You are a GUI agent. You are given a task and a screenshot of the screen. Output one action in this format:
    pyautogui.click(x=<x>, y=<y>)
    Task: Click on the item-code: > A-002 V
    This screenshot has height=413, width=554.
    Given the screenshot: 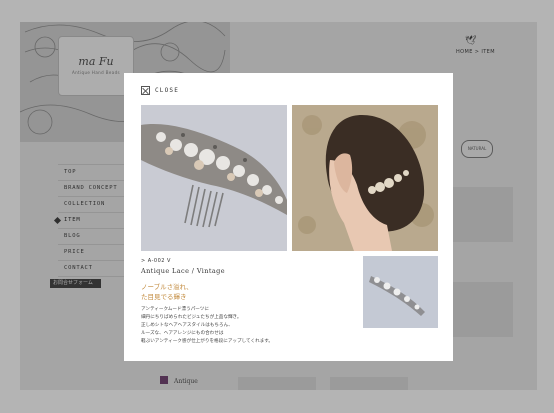 What is the action you would take?
    pyautogui.click(x=156, y=261)
    